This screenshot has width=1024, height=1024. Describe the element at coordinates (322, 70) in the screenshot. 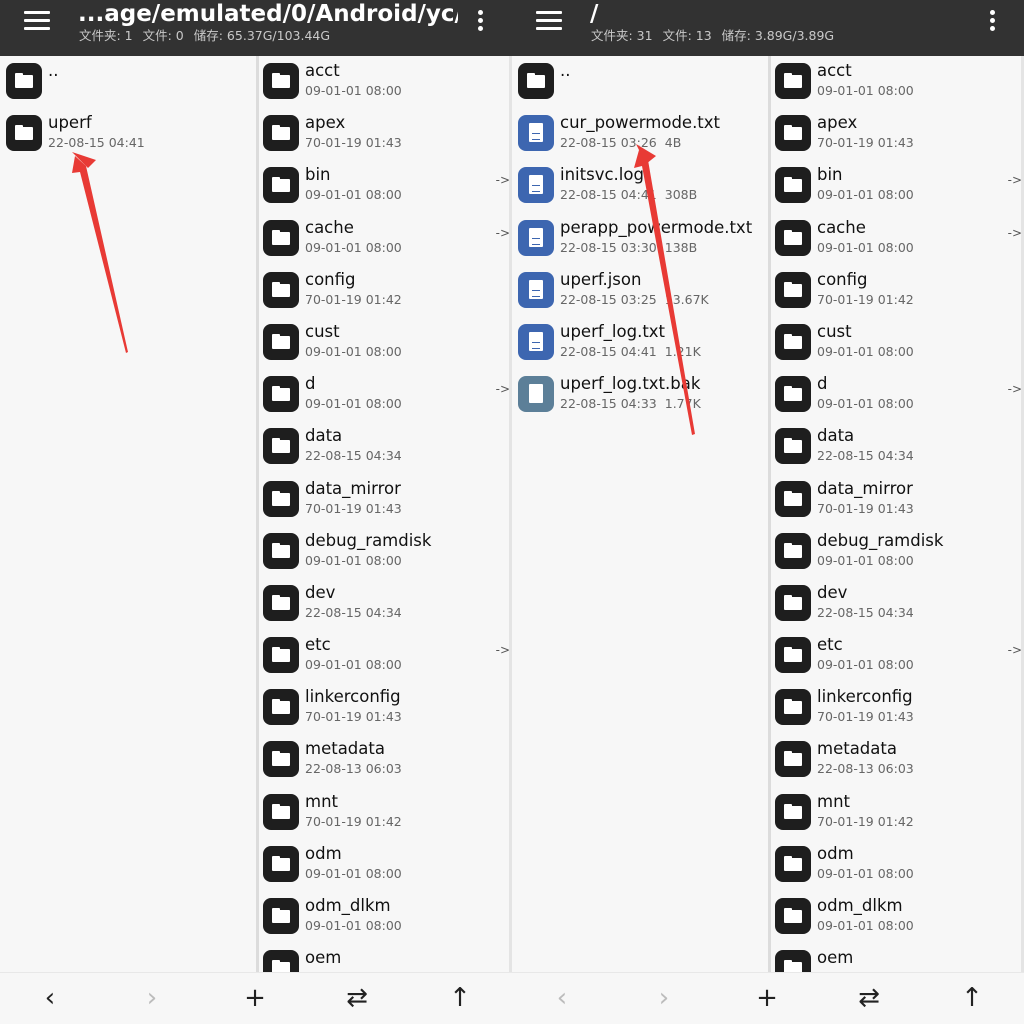

I see `item-name: acct` at that location.